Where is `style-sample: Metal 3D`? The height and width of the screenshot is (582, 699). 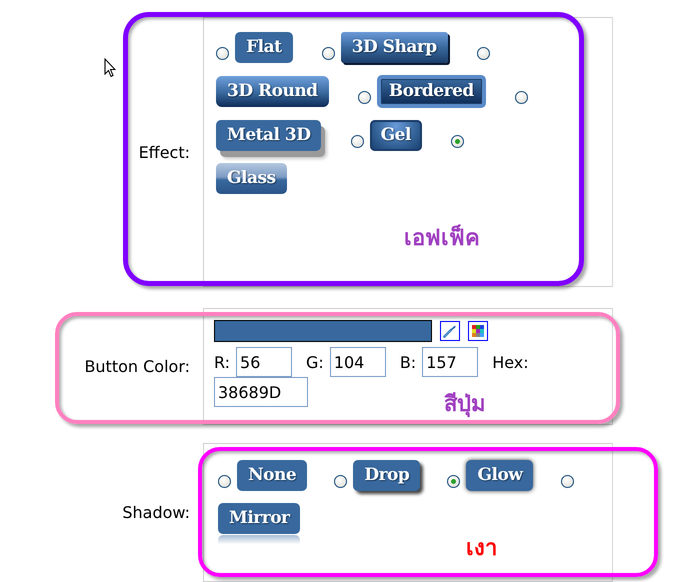
style-sample: Metal 3D is located at coordinates (269, 135).